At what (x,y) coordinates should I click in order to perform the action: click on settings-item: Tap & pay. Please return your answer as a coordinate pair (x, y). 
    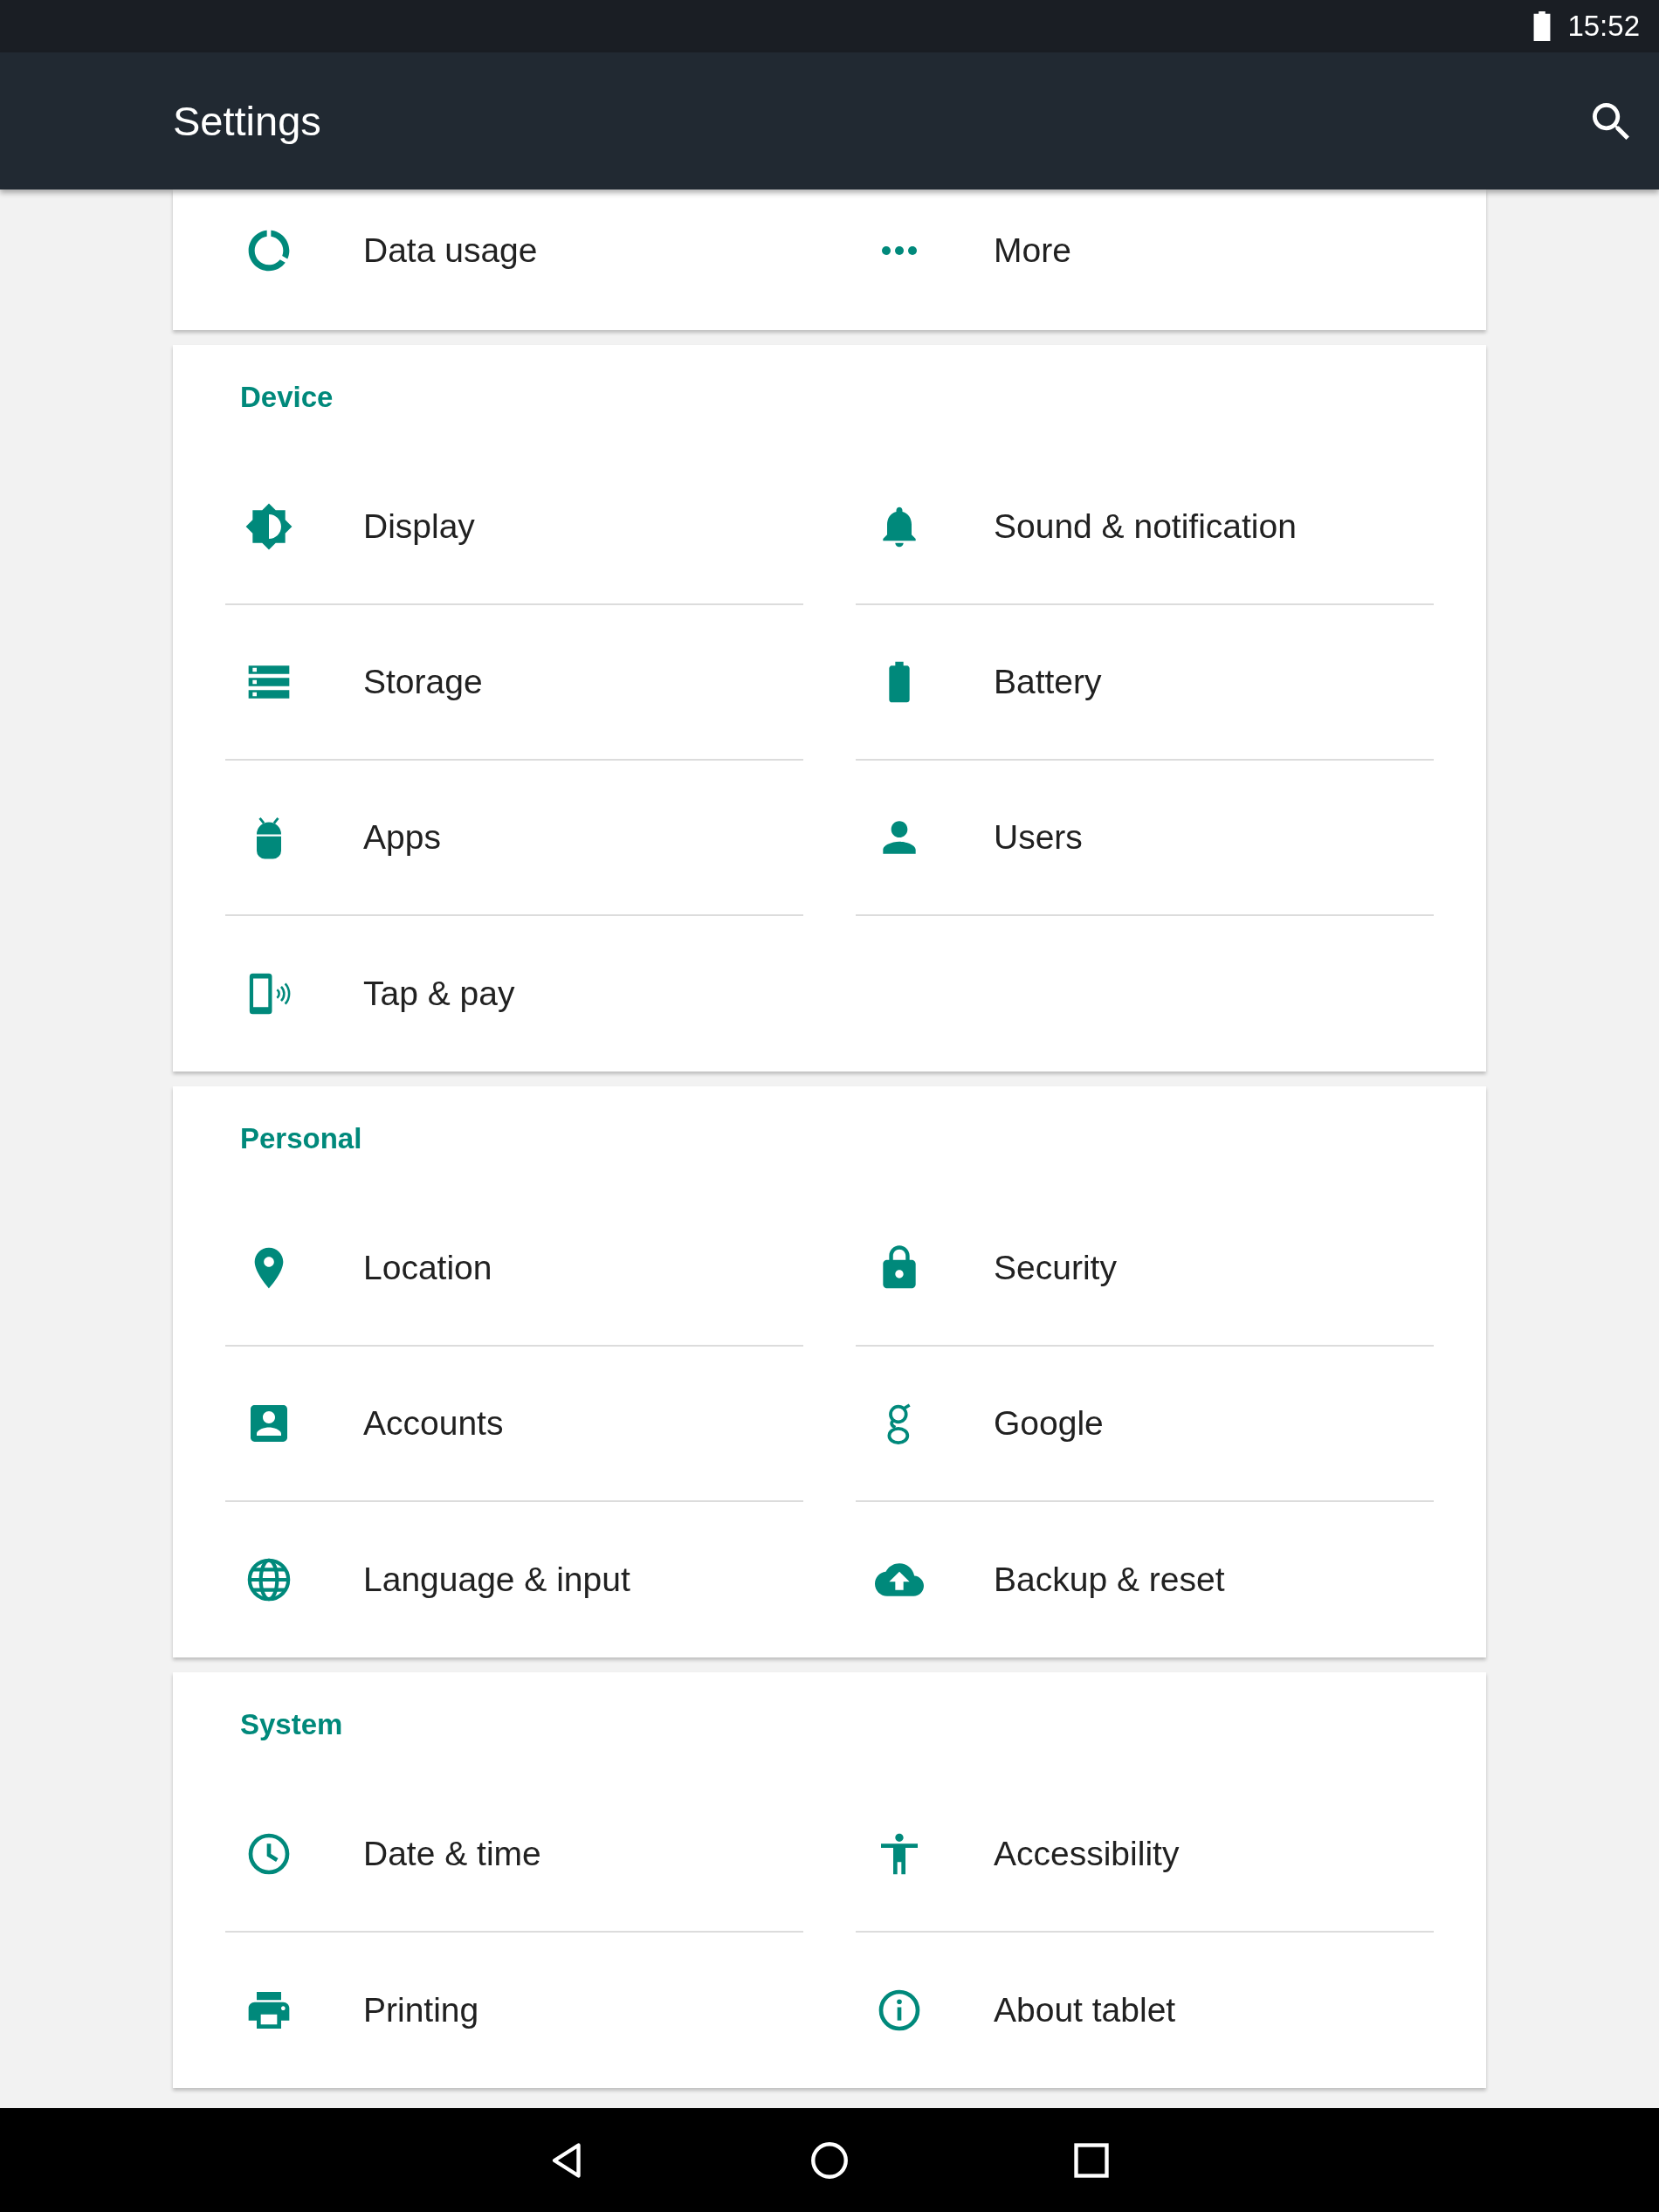
    Looking at the image, I should click on (514, 994).